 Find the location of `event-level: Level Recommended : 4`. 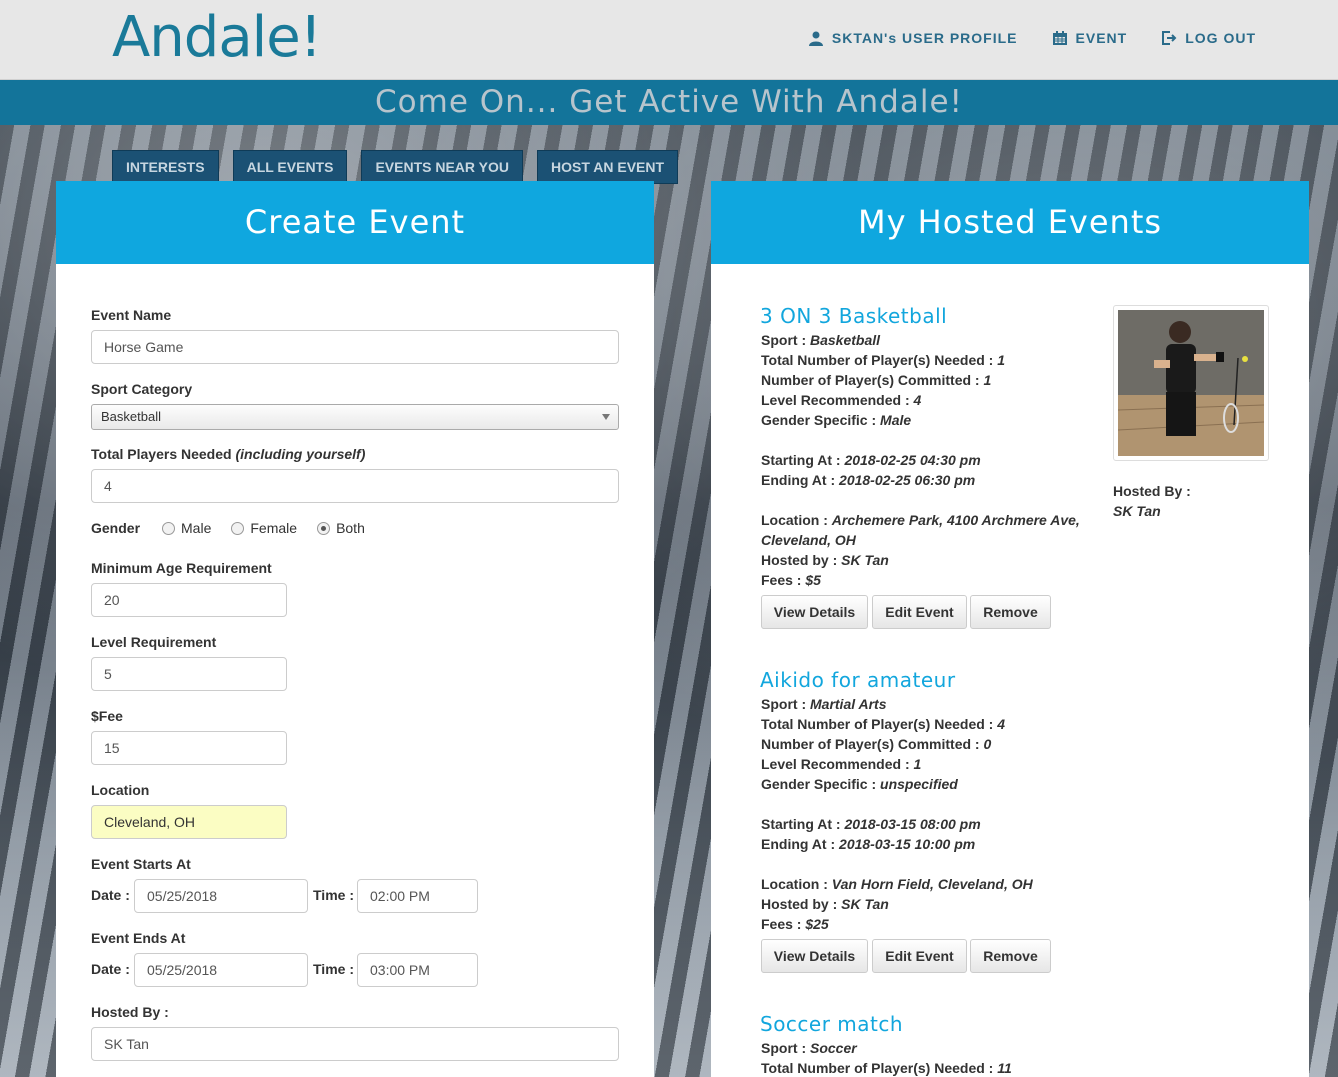

event-level: Level Recommended : 4 is located at coordinates (841, 400).